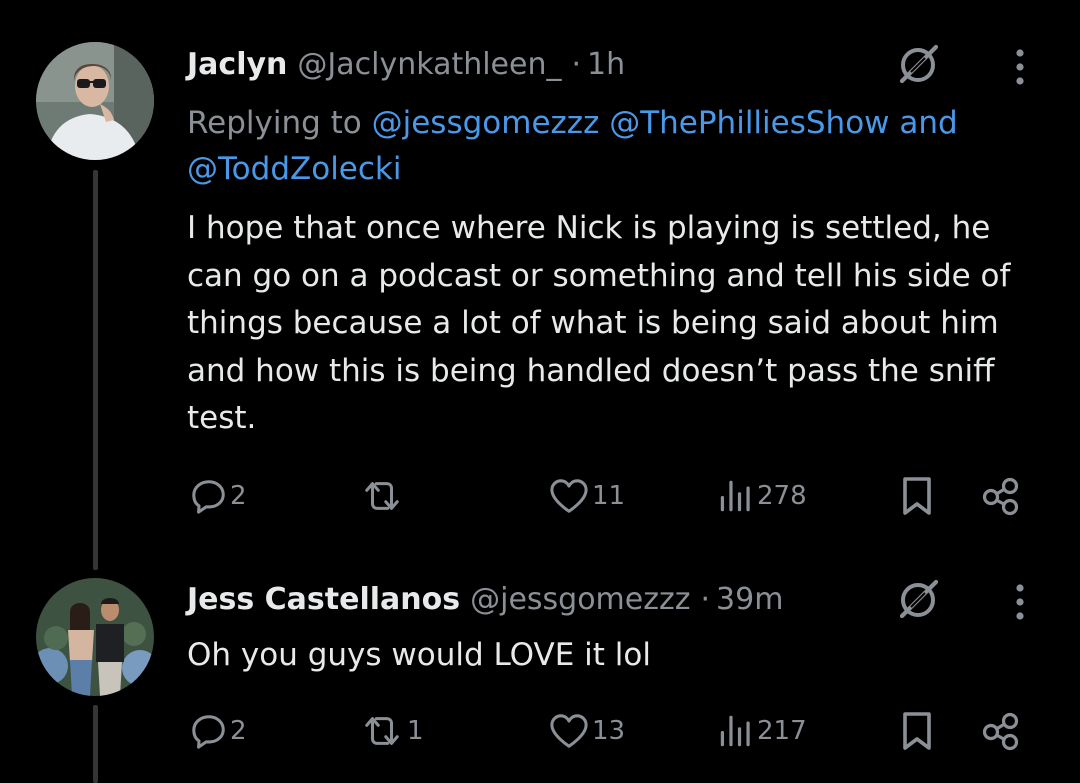 This screenshot has width=1080, height=783. I want to click on repost-count: 1, so click(415, 731).